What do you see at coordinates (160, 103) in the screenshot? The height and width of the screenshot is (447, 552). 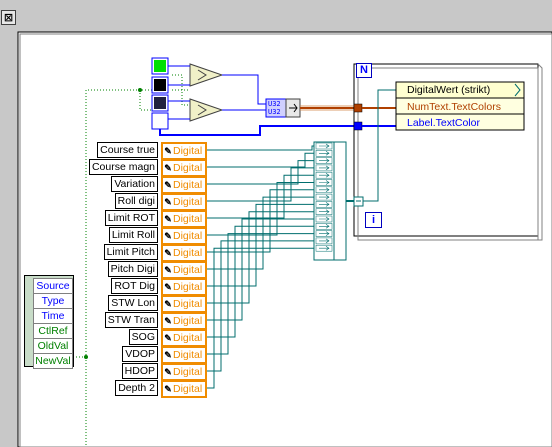 I see `color-constant-dark` at bounding box center [160, 103].